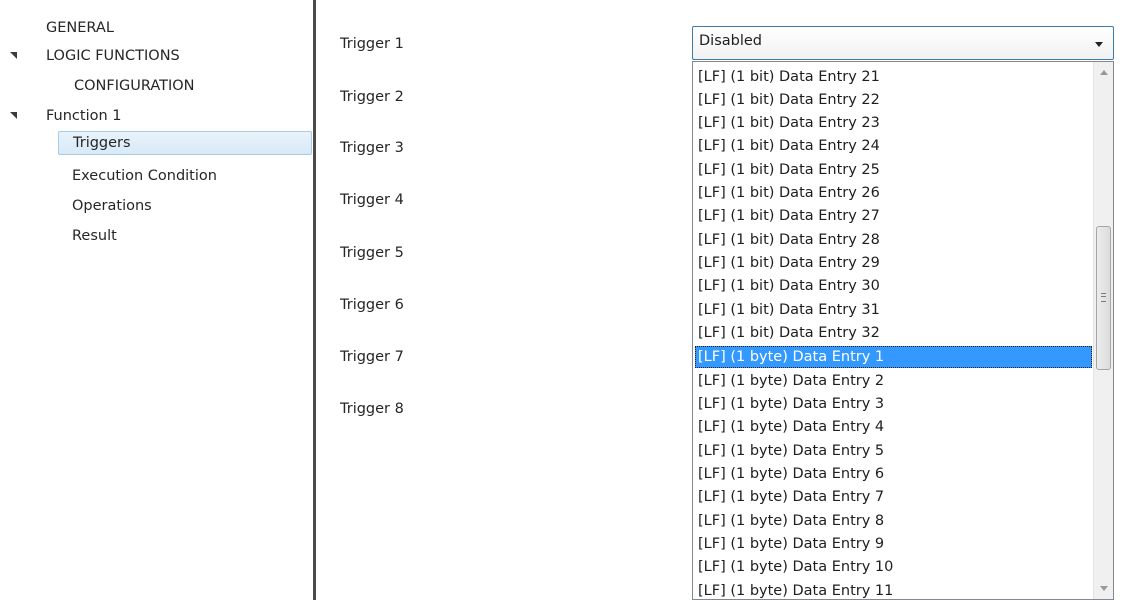 Image resolution: width=1132 pixels, height=600 pixels. Describe the element at coordinates (893, 193) in the screenshot. I see `dropdown-option: [LF] (1 bit) Data Entry 26` at that location.